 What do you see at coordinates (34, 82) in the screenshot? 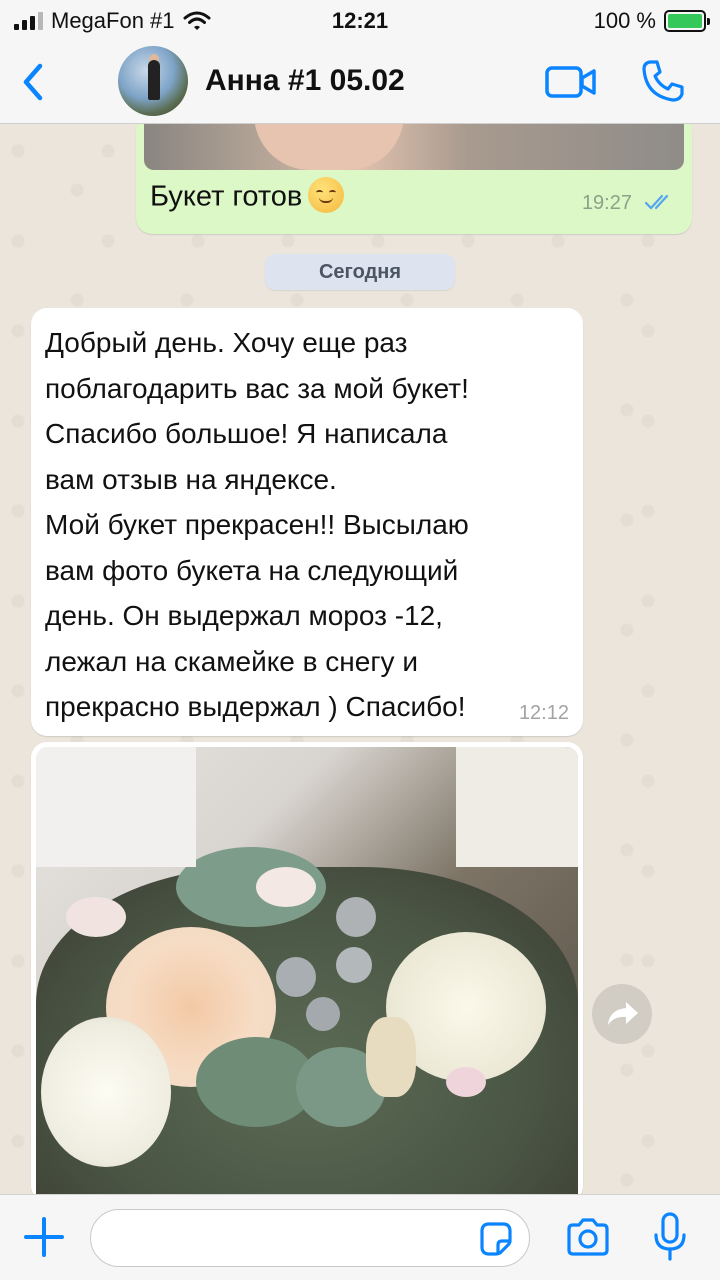
I see `chevron-left-icon` at bounding box center [34, 82].